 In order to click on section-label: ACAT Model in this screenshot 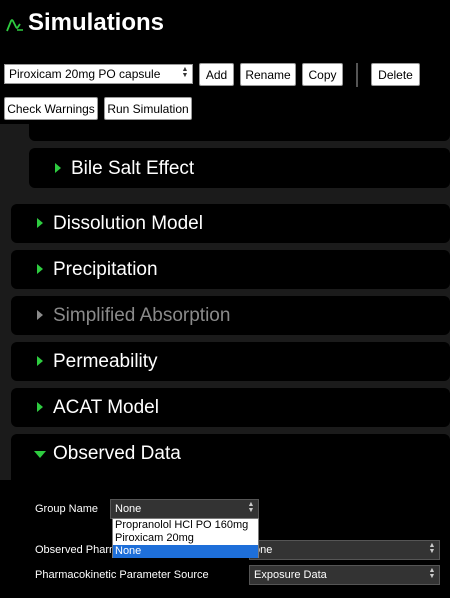, I will do `click(106, 407)`.